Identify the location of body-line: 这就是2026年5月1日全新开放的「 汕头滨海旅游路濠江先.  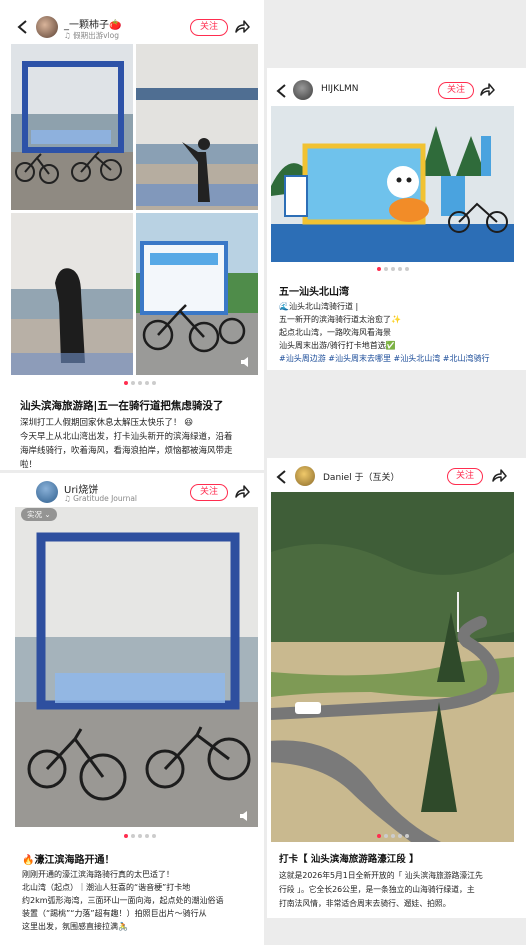
(381, 875).